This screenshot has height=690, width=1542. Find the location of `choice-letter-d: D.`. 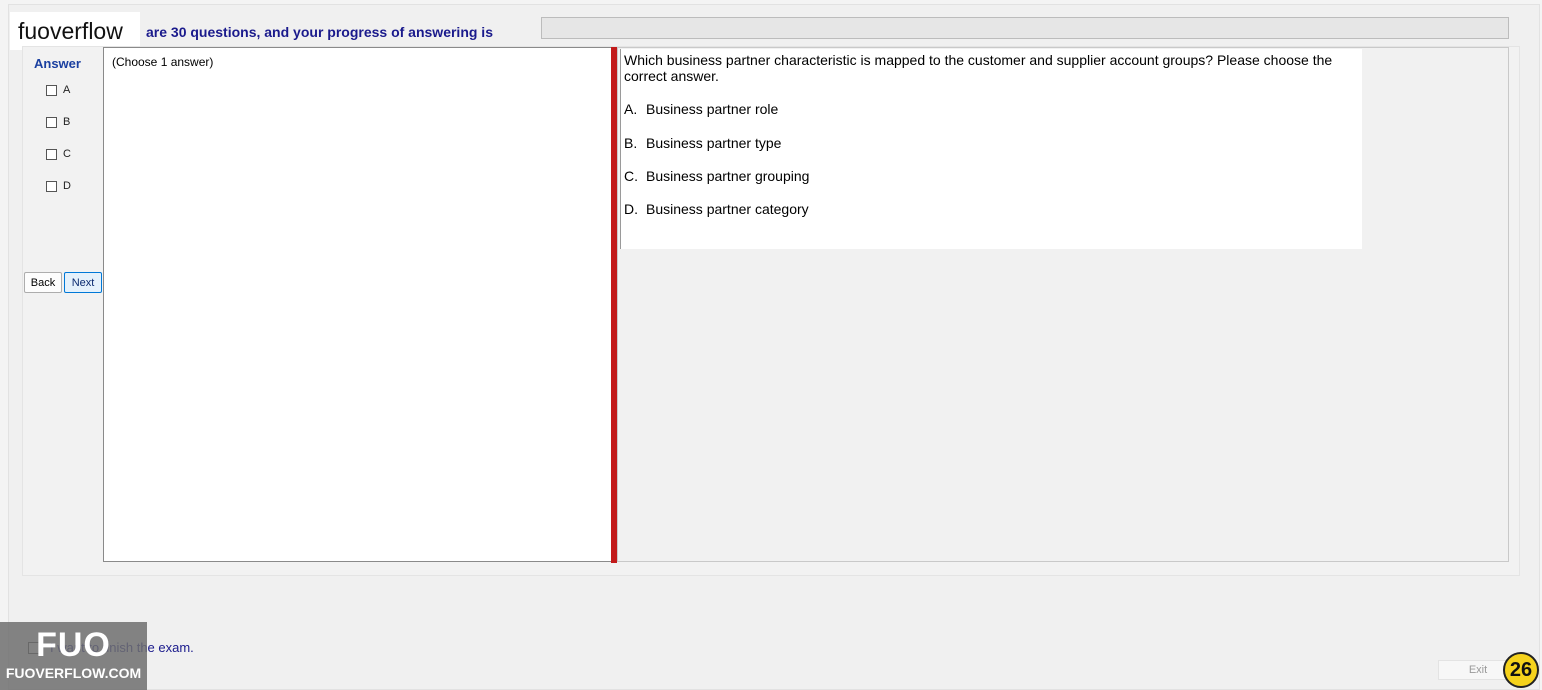

choice-letter-d: D. is located at coordinates (631, 209).